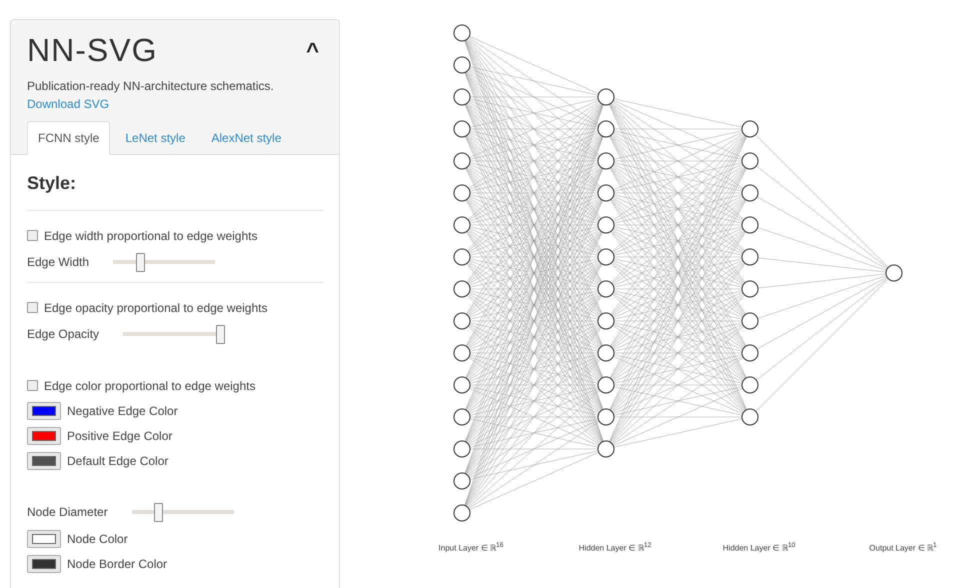 This screenshot has width=968, height=588. Describe the element at coordinates (117, 563) in the screenshot. I see `color-label: Node Border Color` at that location.